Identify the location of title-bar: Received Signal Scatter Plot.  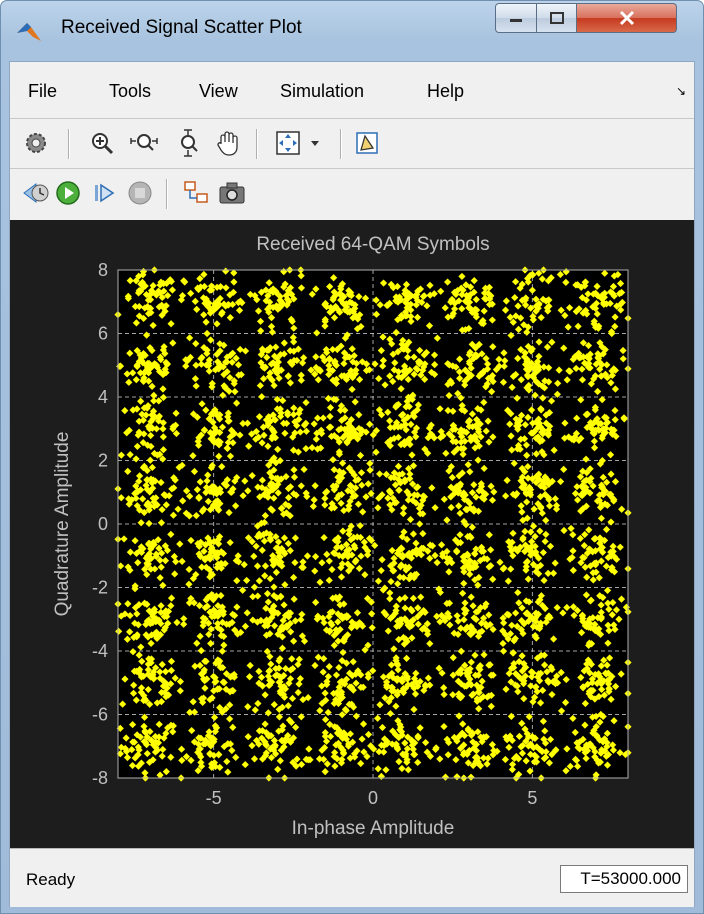
(352, 30).